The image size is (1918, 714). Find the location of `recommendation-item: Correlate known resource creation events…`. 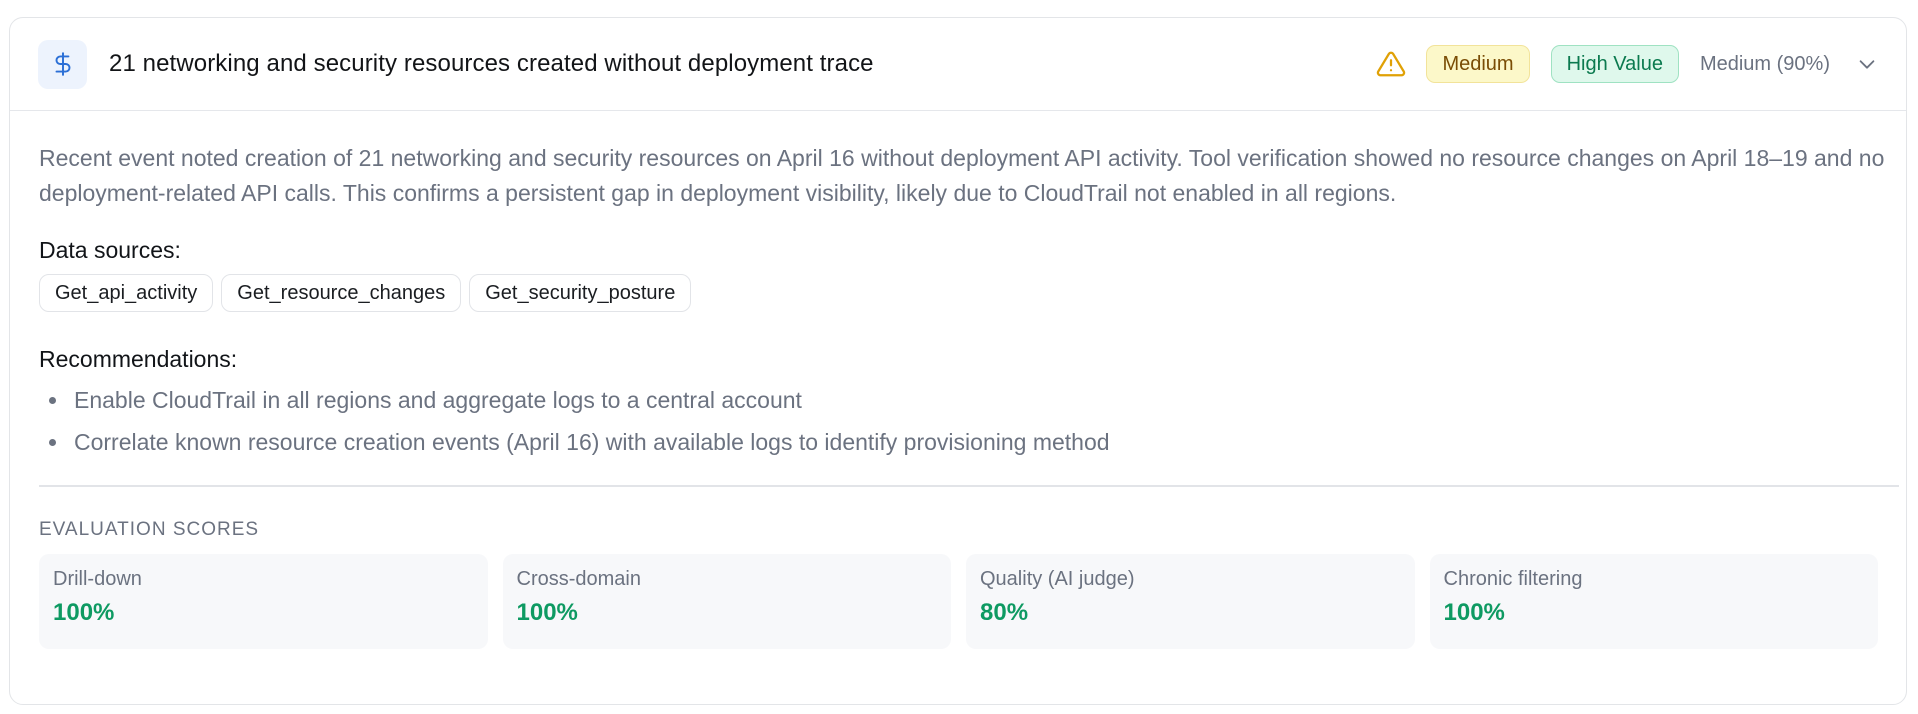

recommendation-item: Correlate known resource creation events… is located at coordinates (958, 442).